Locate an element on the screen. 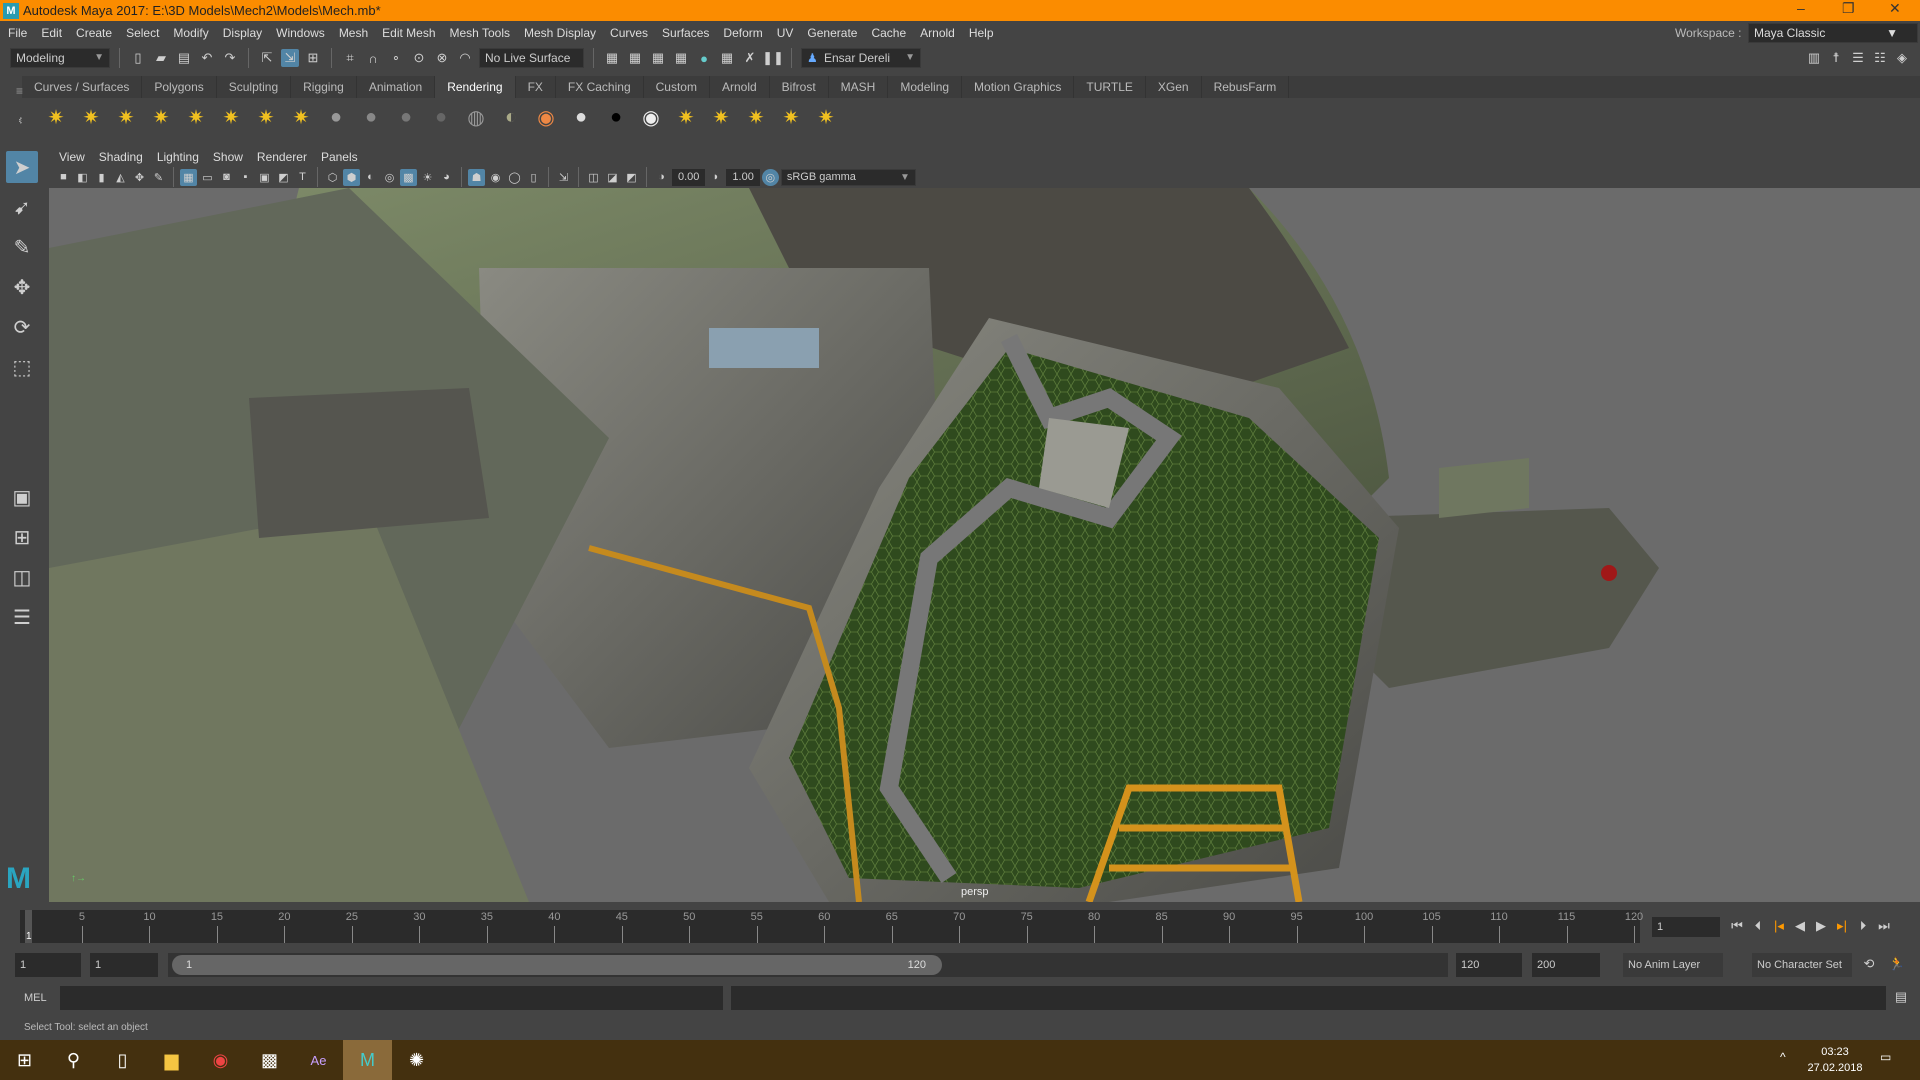 The width and height of the screenshot is (1920, 1080). playback-end-field: 120 is located at coordinates (1489, 965).